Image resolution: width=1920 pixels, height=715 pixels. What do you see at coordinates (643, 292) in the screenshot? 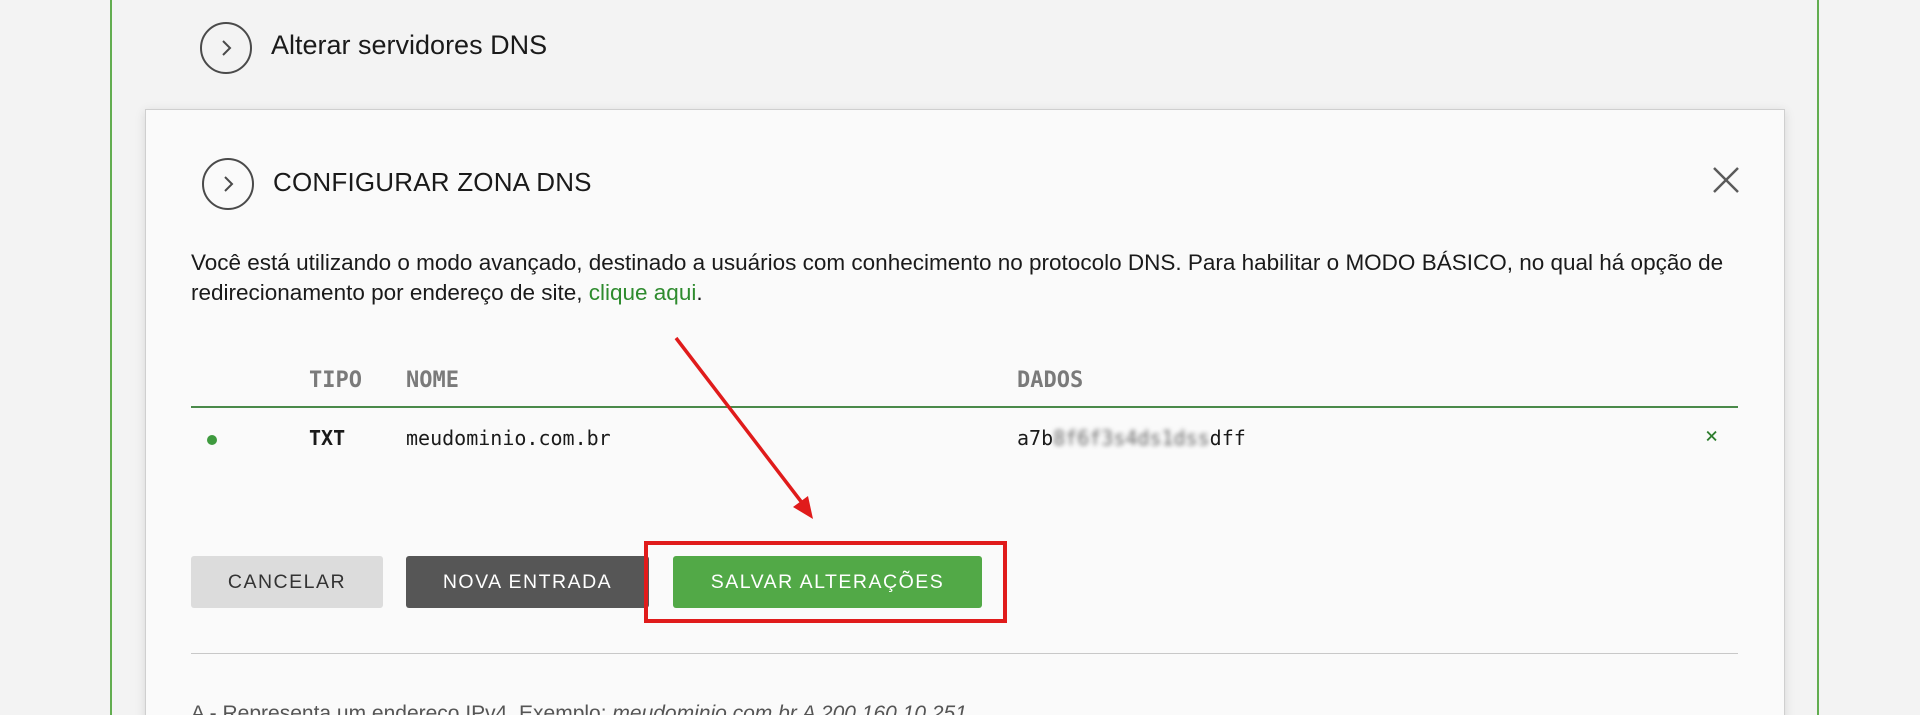
I see `basic-mode-link: clique aqui` at bounding box center [643, 292].